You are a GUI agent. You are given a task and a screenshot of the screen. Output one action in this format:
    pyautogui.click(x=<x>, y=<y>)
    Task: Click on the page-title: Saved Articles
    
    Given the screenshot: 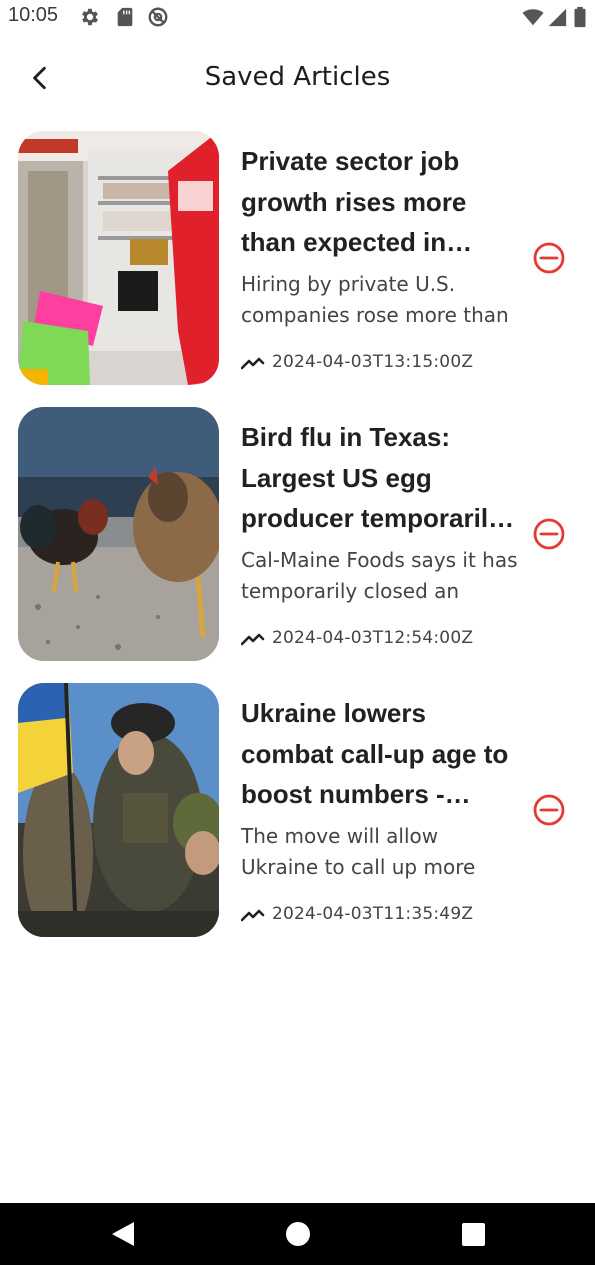 What is the action you would take?
    pyautogui.click(x=297, y=77)
    